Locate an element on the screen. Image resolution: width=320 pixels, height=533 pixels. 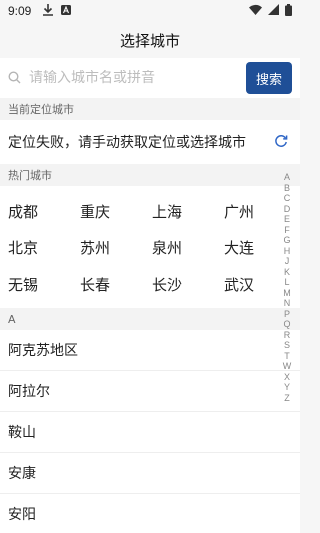
index-letter: S is located at coordinates (287, 345).